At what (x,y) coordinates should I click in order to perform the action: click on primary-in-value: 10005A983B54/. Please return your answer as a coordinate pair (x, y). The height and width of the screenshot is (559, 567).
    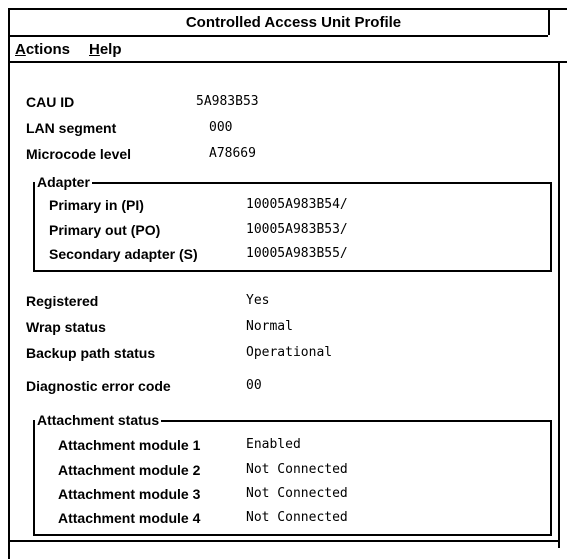
    Looking at the image, I should click on (297, 204).